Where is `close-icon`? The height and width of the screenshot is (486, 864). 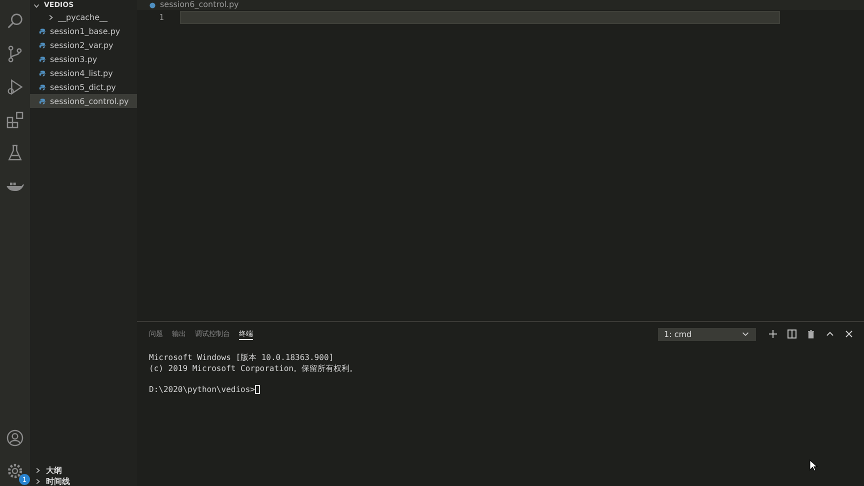 close-icon is located at coordinates (849, 334).